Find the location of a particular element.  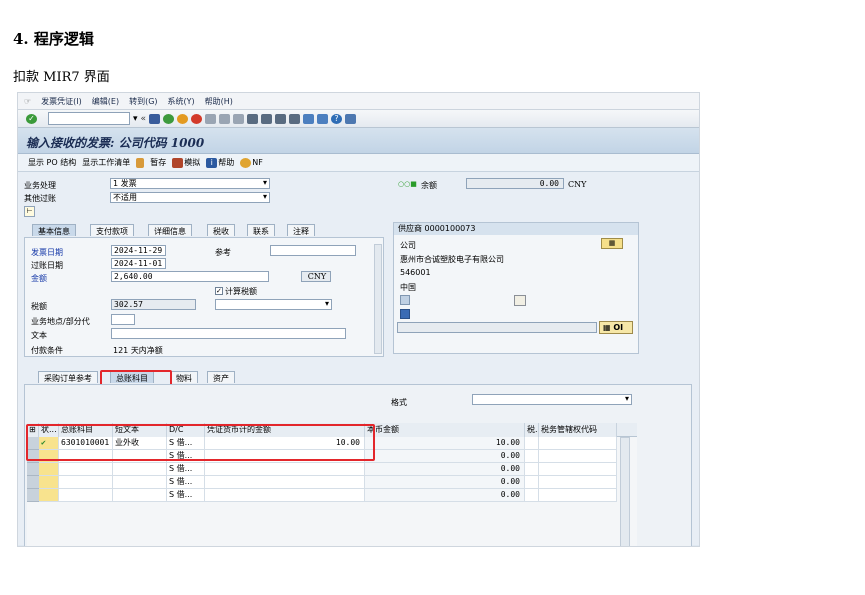

tab-contact: 联系 is located at coordinates (261, 230).